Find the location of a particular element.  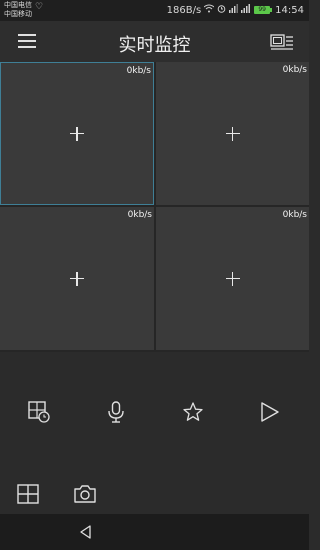

video-cell-2: 0kb/s is located at coordinates (232, 133).